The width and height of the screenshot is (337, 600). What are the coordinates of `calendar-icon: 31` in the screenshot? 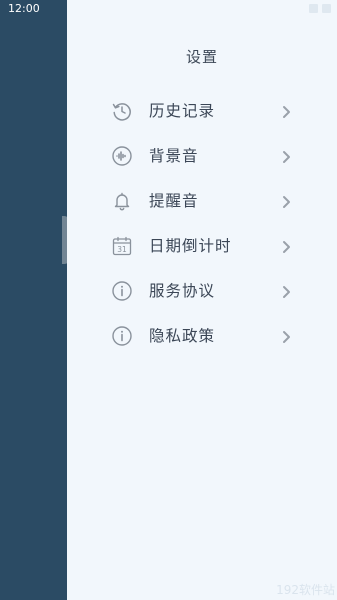 It's located at (122, 246).